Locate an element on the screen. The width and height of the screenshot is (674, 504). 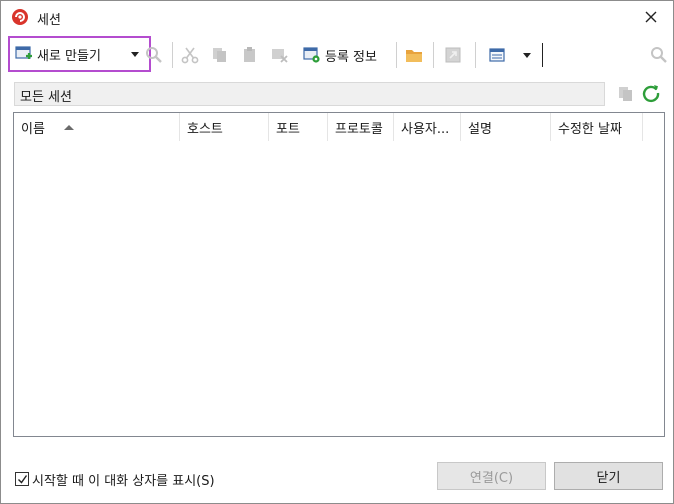
column-header-protocol: 프로토콜 is located at coordinates (361, 127).